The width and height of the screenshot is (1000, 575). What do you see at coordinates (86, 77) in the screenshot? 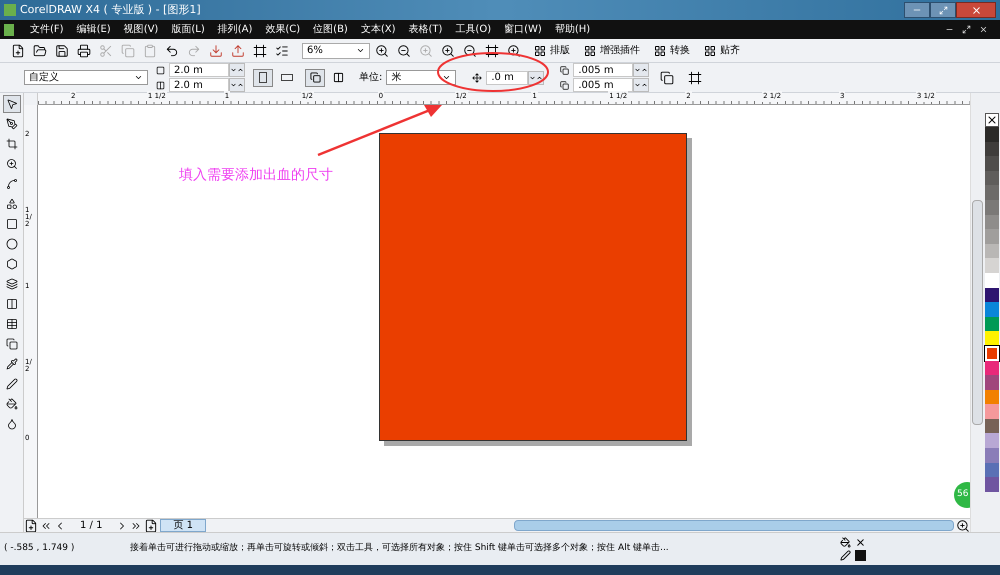
I see `preset-dropdown: 自定义` at bounding box center [86, 77].